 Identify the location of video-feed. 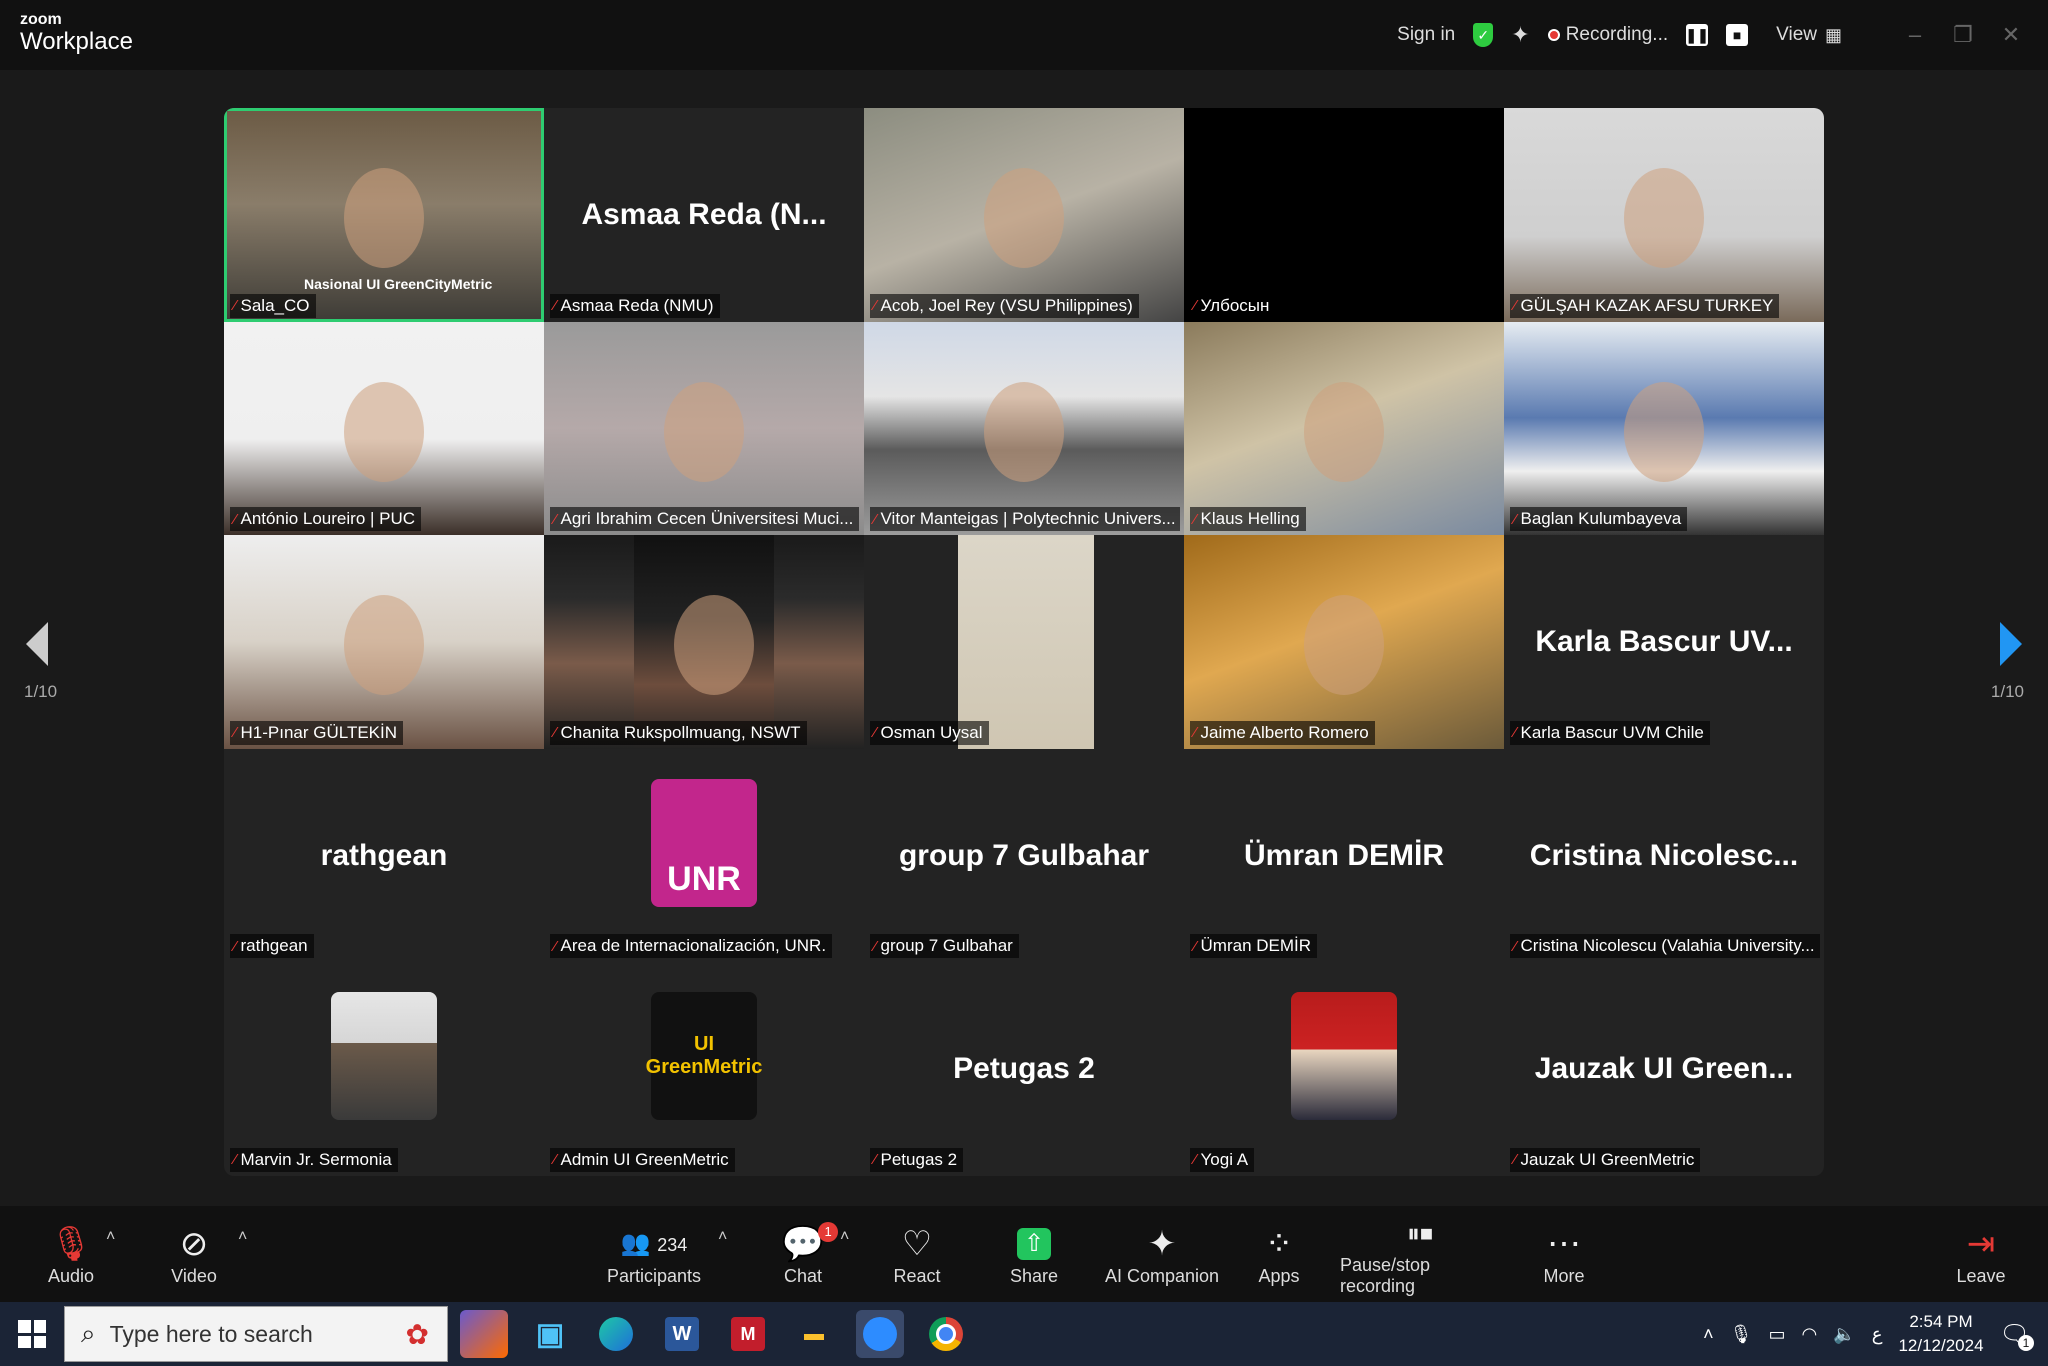
(1026, 642).